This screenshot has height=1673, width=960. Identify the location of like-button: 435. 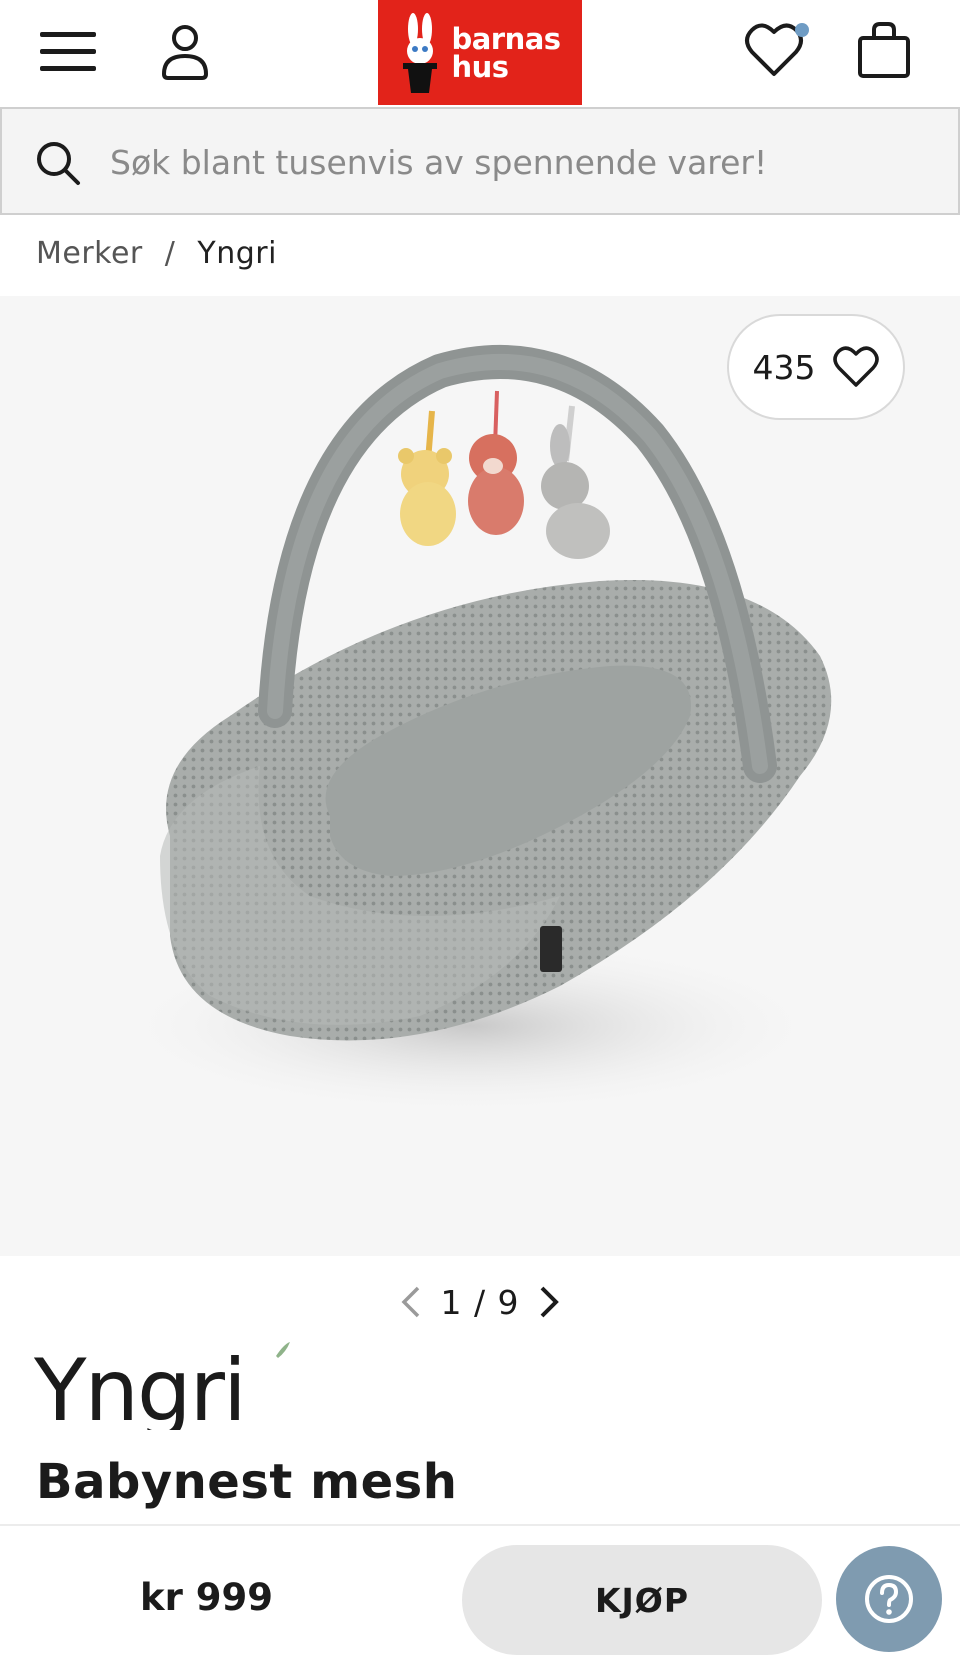
(816, 367).